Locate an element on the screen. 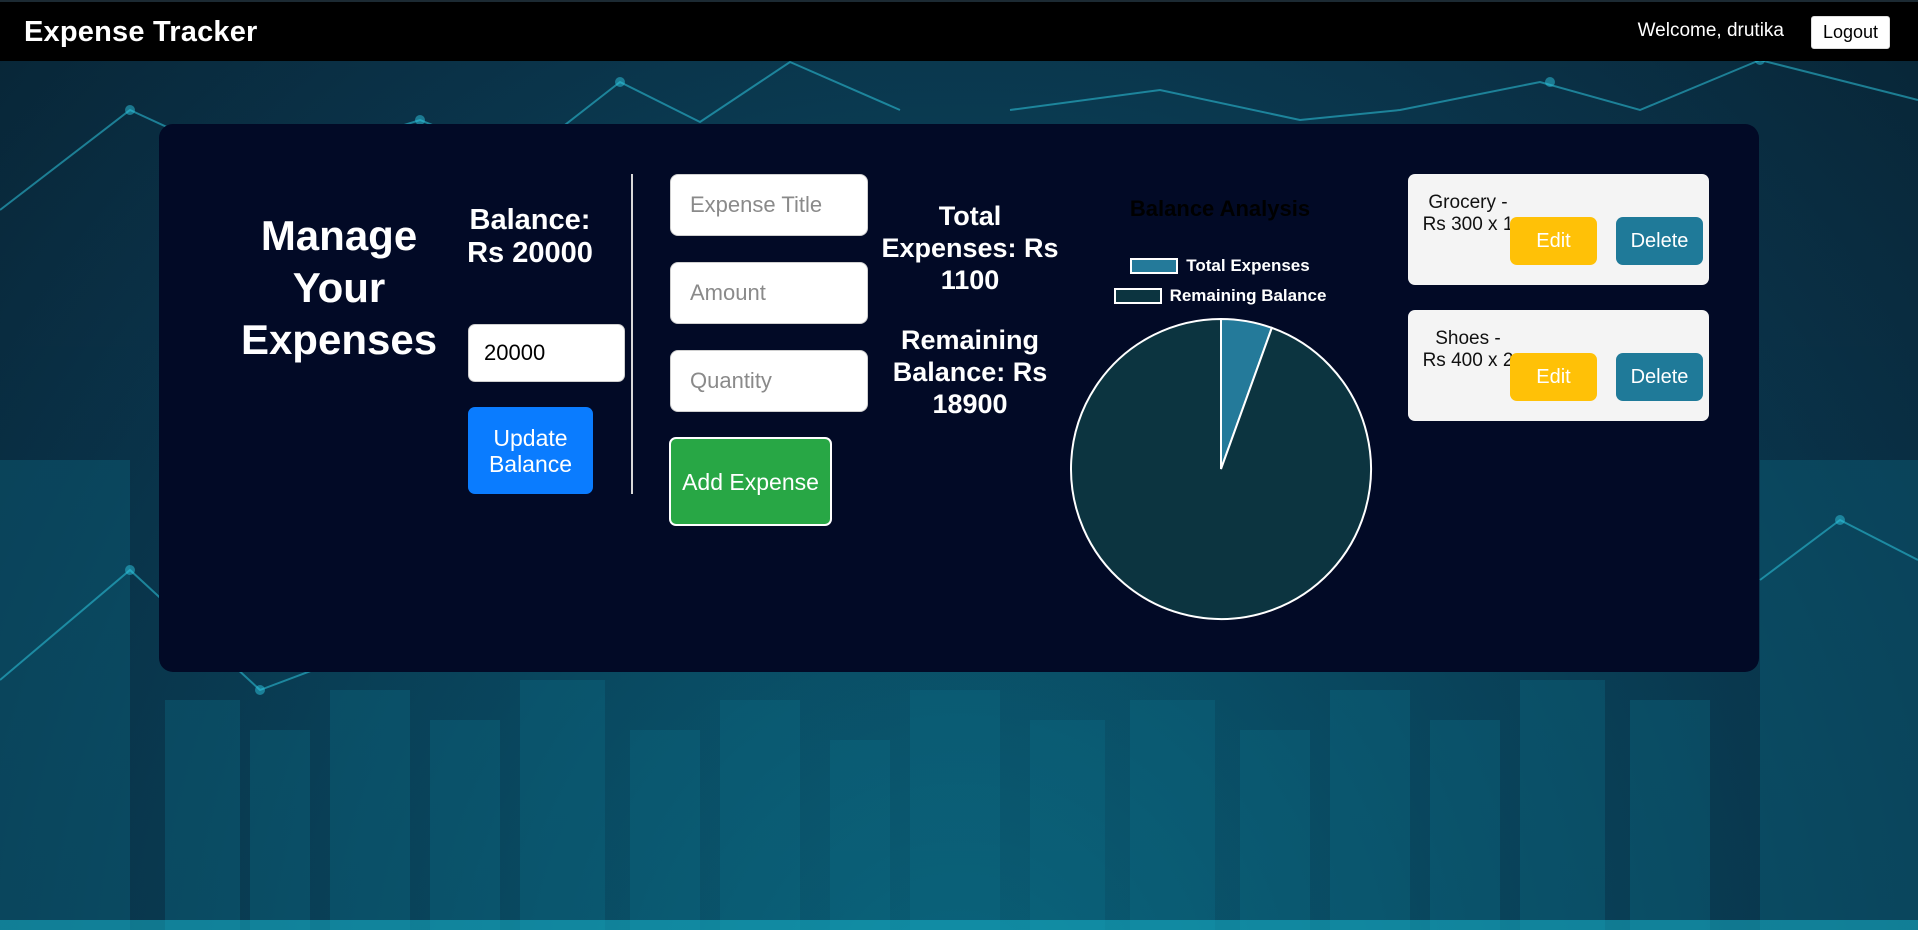 The image size is (1918, 930). legend-label-total-expenses: Total Expenses is located at coordinates (1248, 265).